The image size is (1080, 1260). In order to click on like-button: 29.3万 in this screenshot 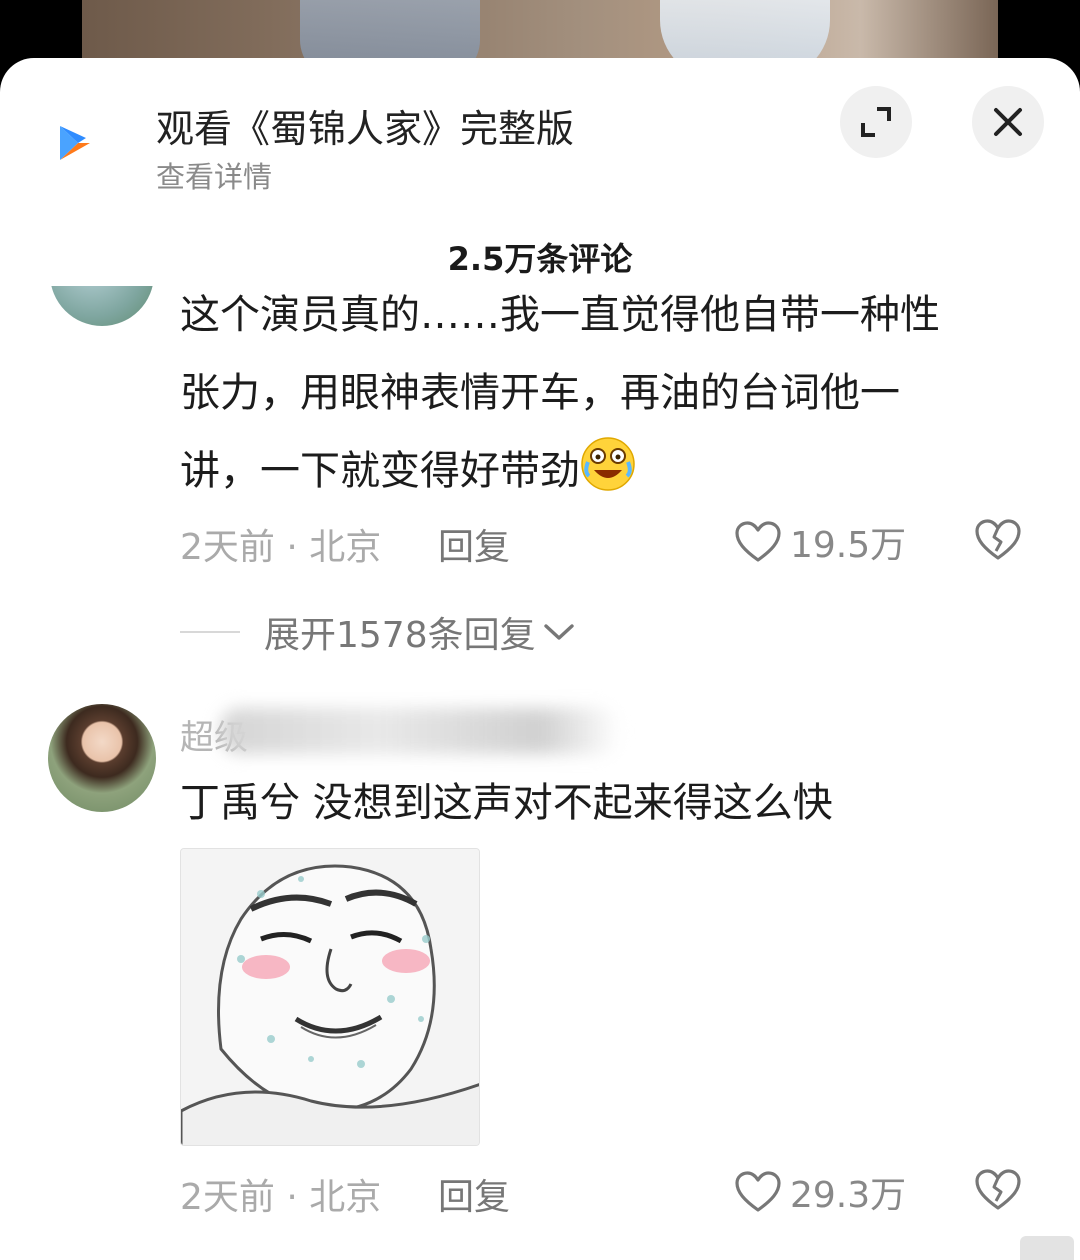, I will do `click(820, 1192)`.